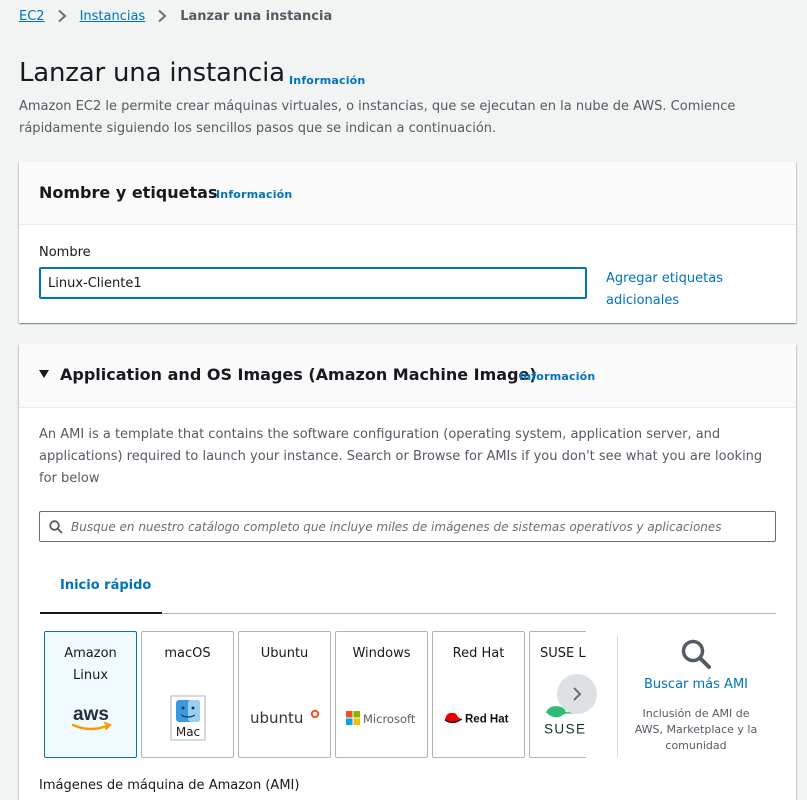 The width and height of the screenshot is (807, 800). Describe the element at coordinates (408, 585) in the screenshot. I see `ami-tabs: Inicio rápido` at that location.